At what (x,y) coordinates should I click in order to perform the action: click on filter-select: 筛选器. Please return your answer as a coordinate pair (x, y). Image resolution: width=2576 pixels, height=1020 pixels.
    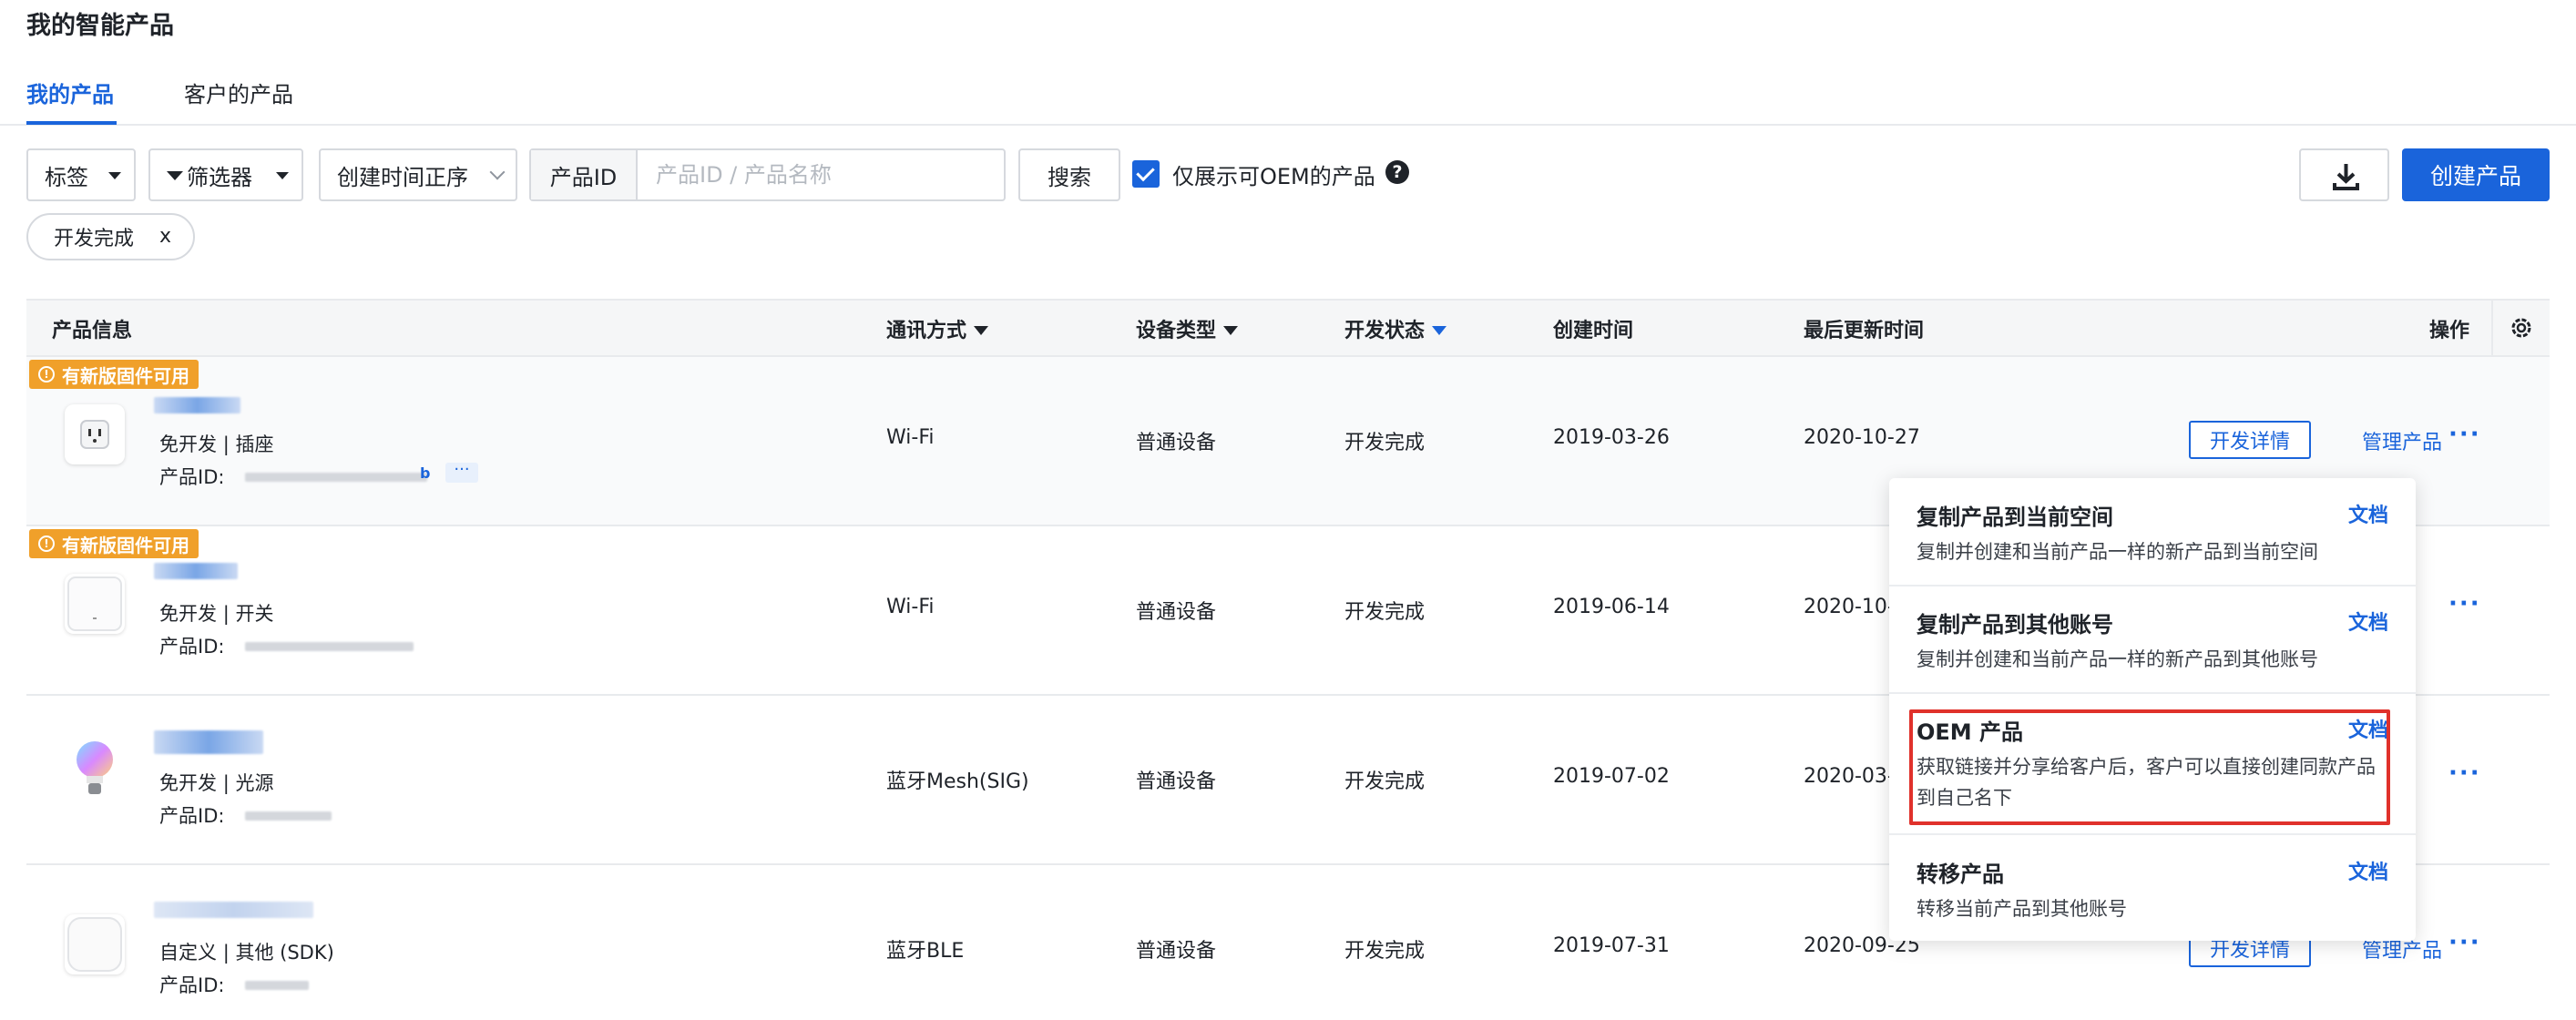
    Looking at the image, I should click on (225, 174).